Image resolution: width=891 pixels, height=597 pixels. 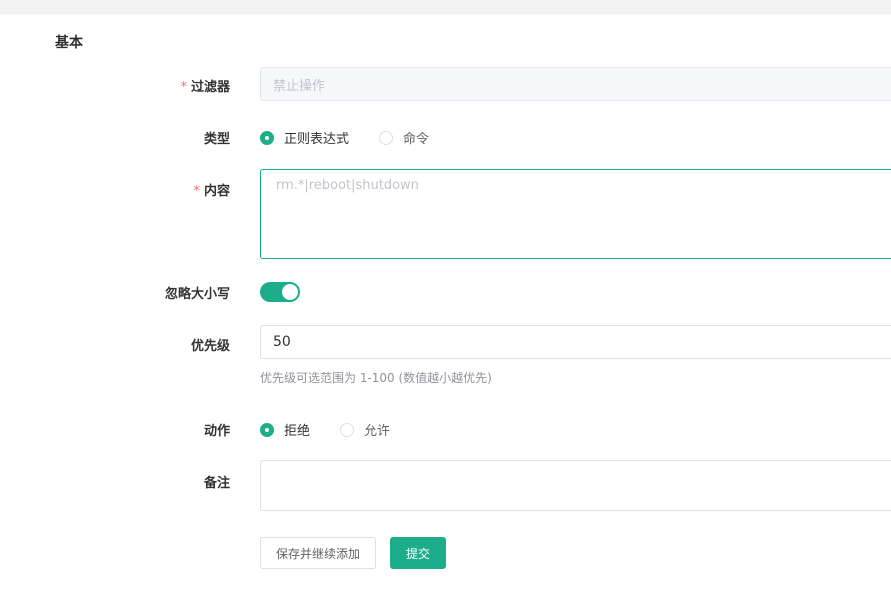 What do you see at coordinates (216, 431) in the screenshot?
I see `action-label: 动作` at bounding box center [216, 431].